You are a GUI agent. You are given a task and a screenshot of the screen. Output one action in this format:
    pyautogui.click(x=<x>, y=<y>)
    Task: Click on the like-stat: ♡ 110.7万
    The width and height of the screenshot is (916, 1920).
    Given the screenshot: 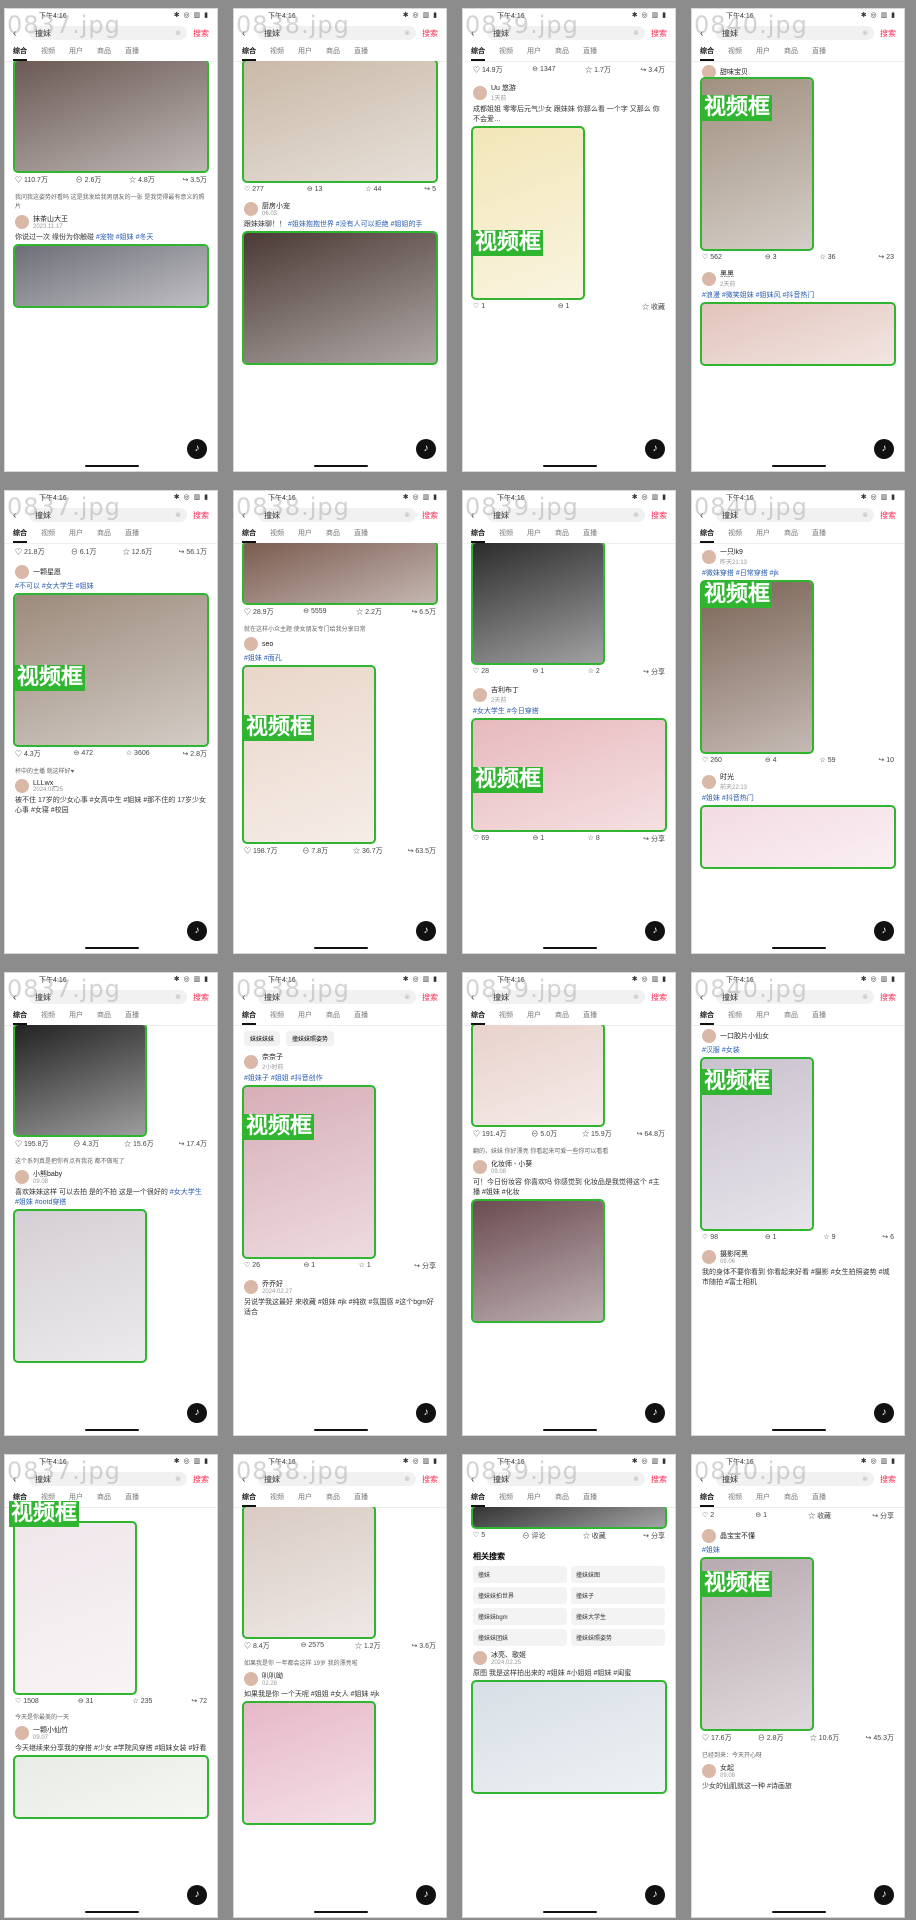 What is the action you would take?
    pyautogui.click(x=31, y=180)
    